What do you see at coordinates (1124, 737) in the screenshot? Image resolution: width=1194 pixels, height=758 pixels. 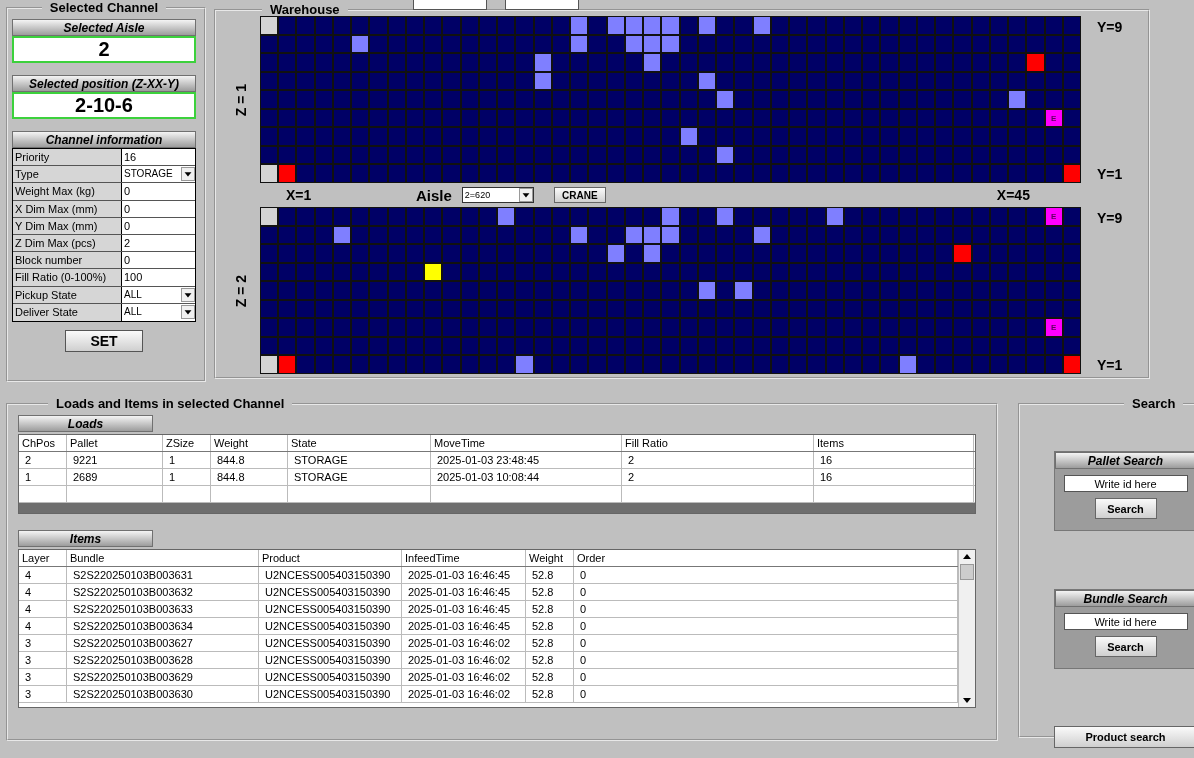 I see `product-search-button: Product search` at bounding box center [1124, 737].